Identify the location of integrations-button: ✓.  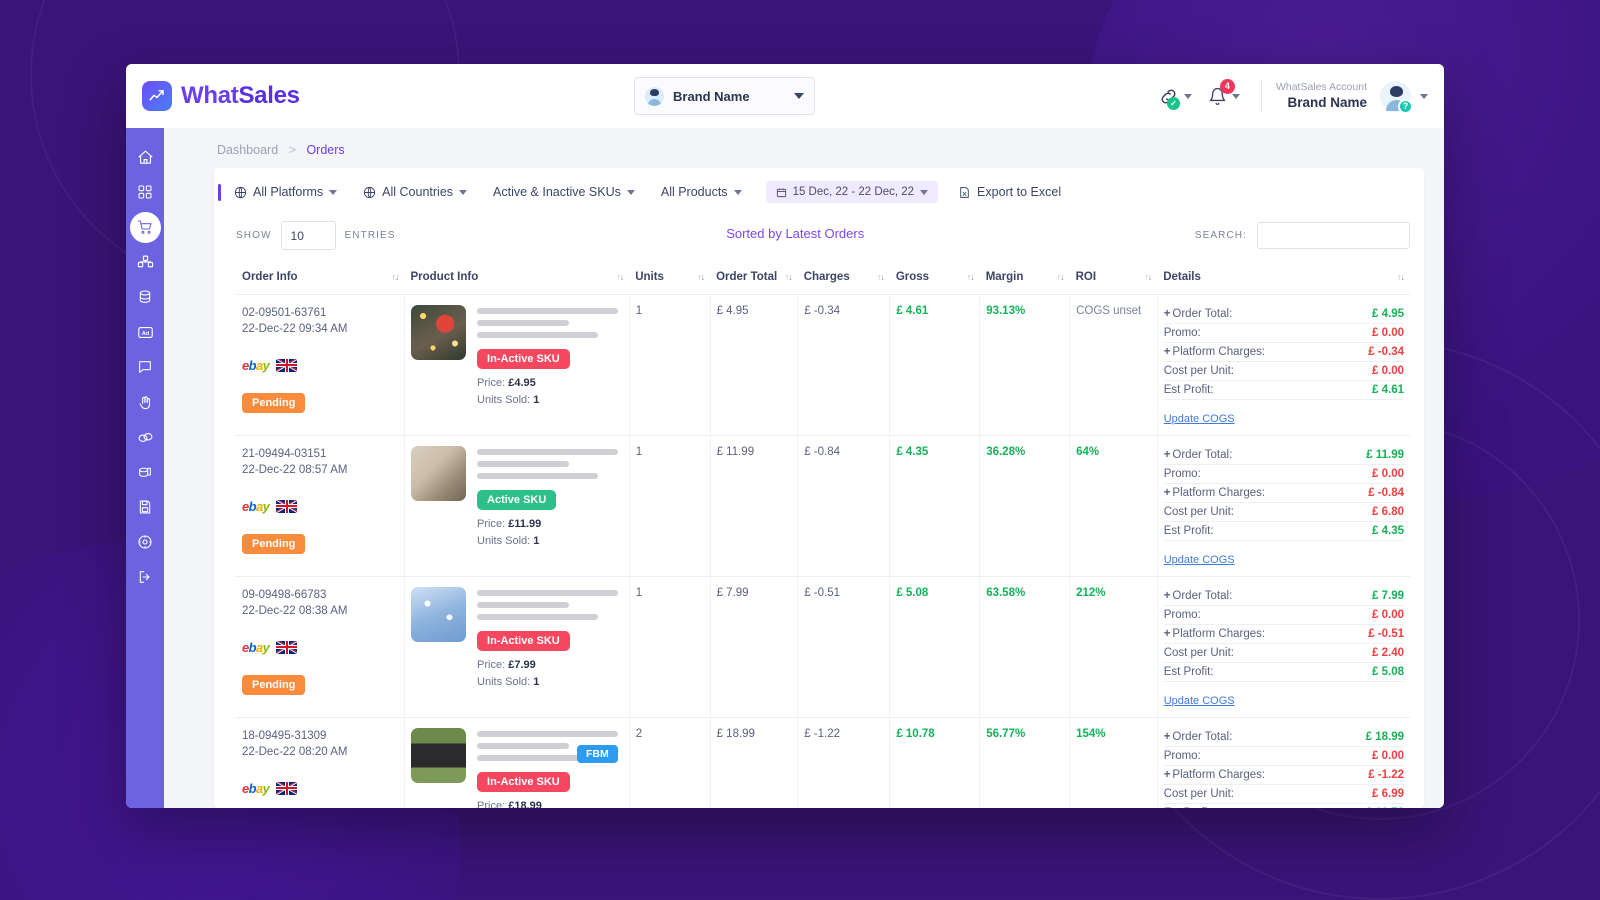
(1175, 96).